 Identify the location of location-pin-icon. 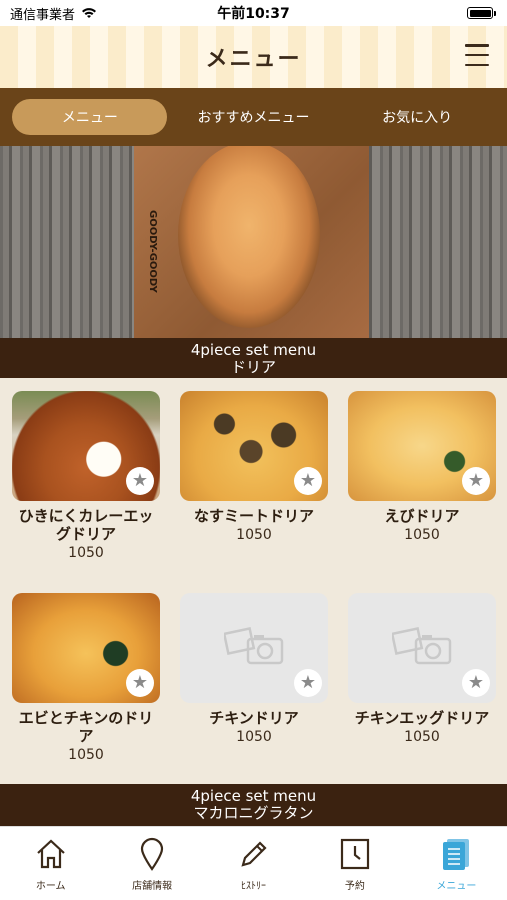
(152, 854).